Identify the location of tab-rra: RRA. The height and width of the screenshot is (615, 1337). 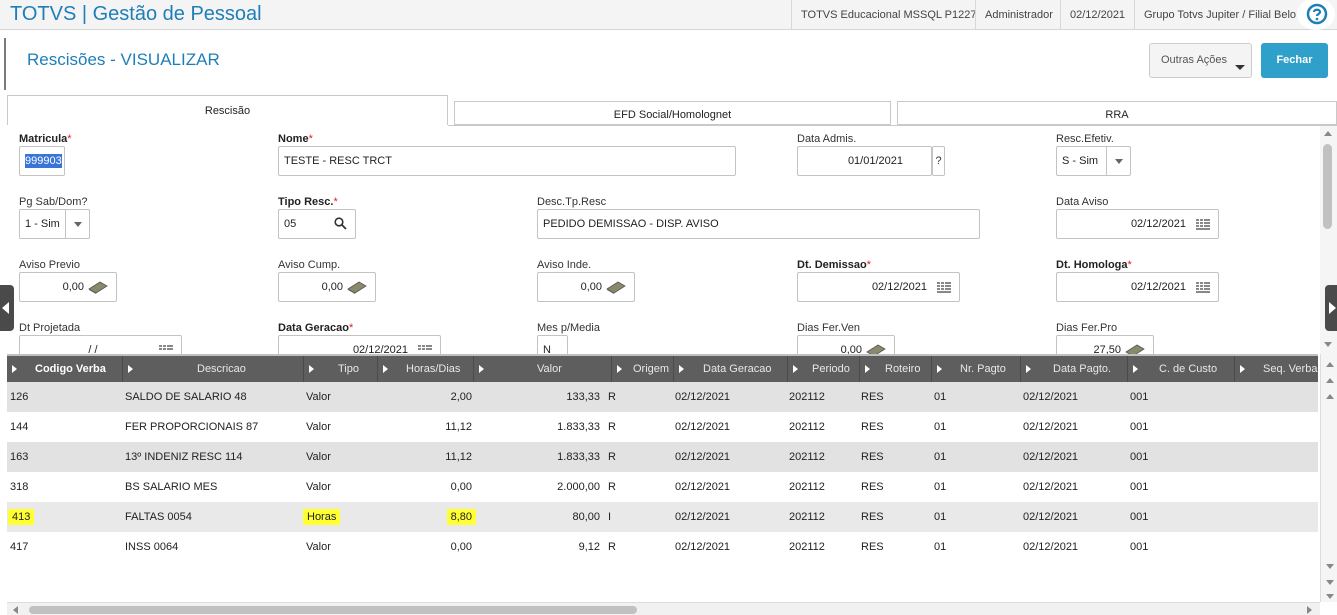
(1117, 113).